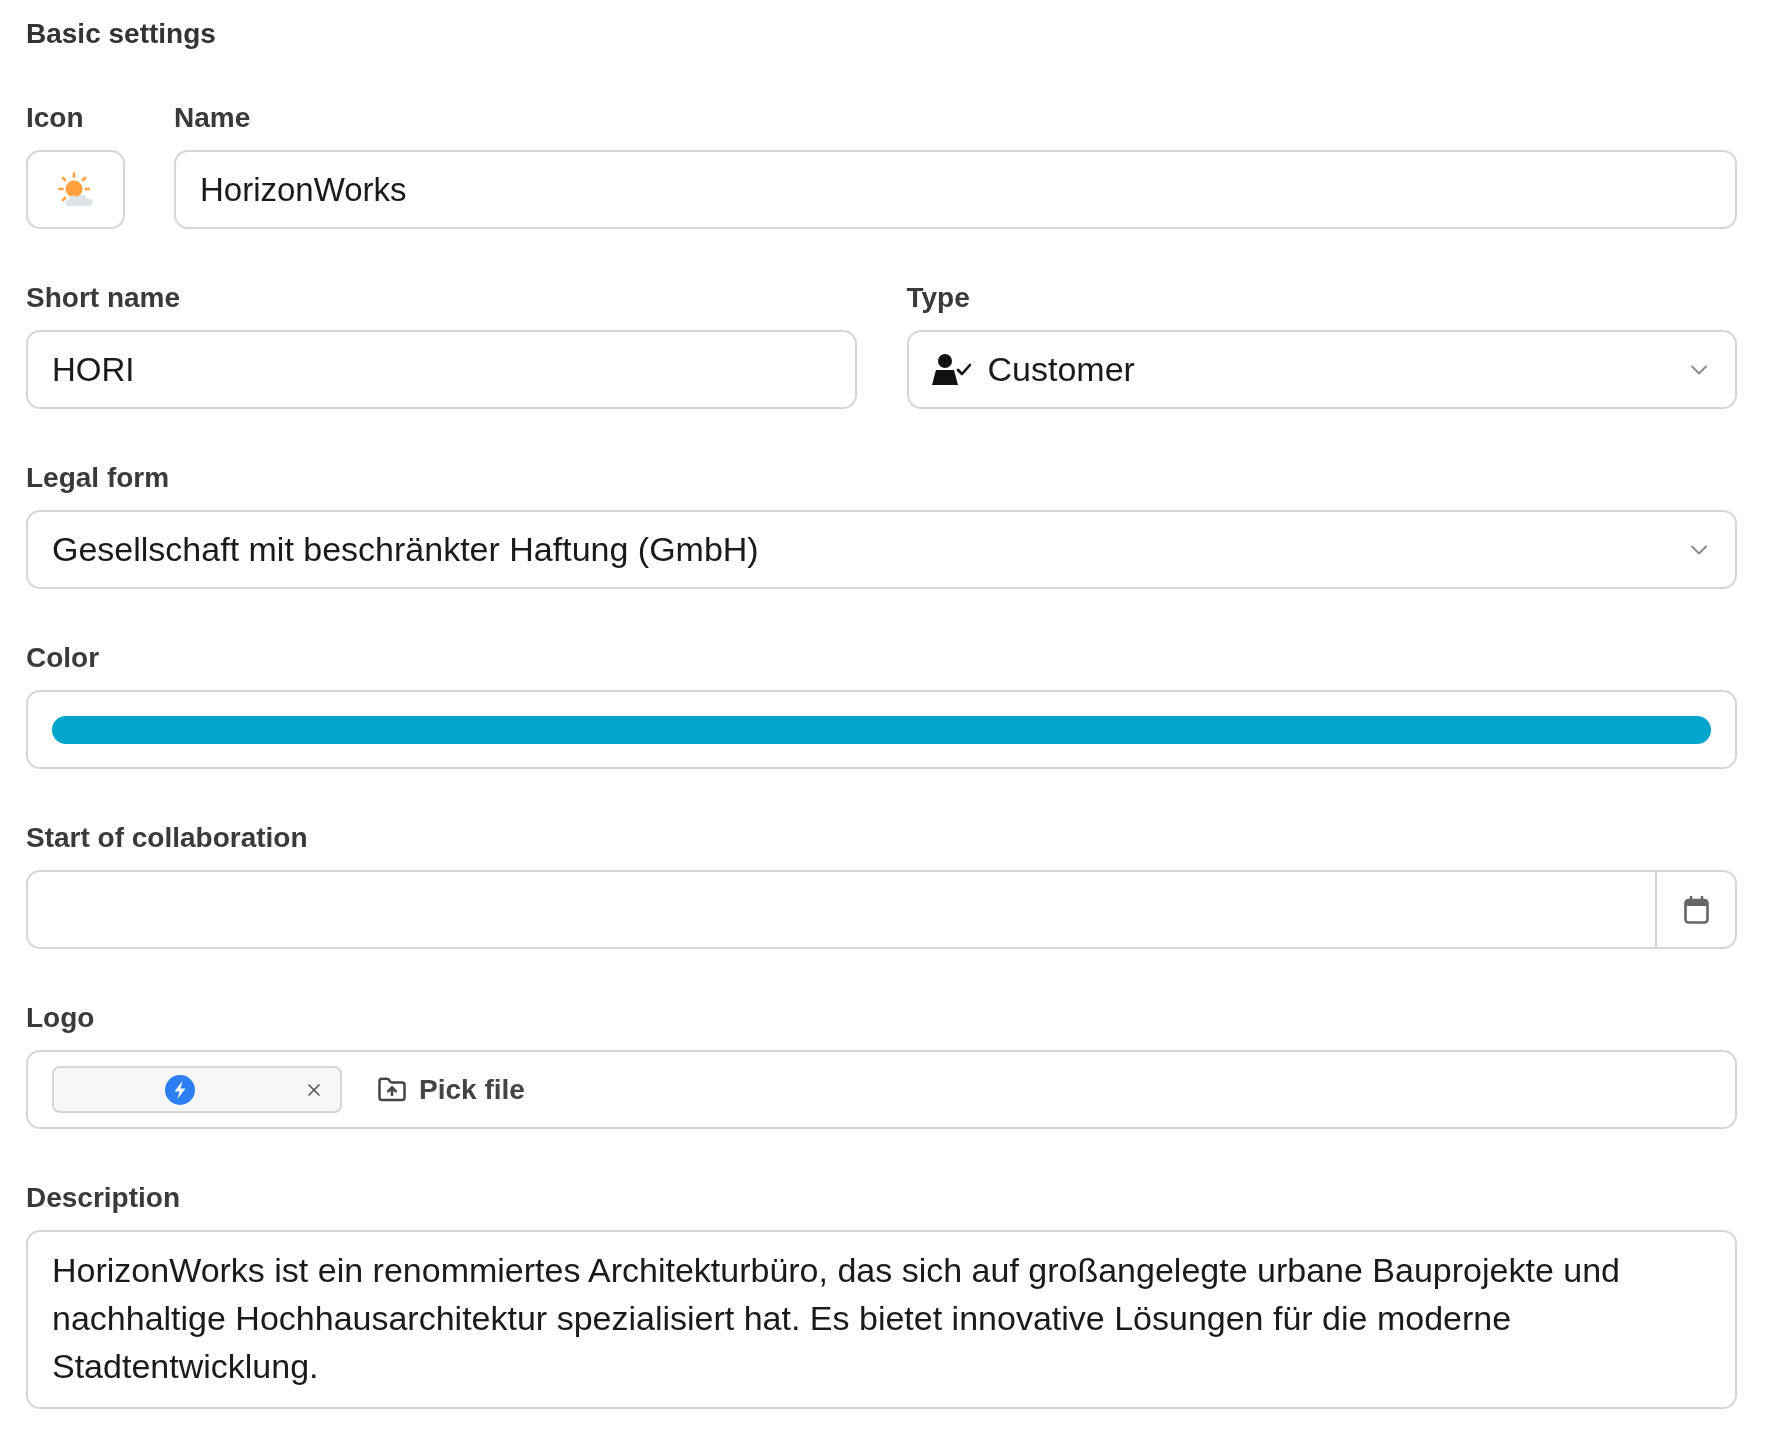 Image resolution: width=1786 pixels, height=1438 pixels. What do you see at coordinates (103, 1198) in the screenshot?
I see `field-label: Description` at bounding box center [103, 1198].